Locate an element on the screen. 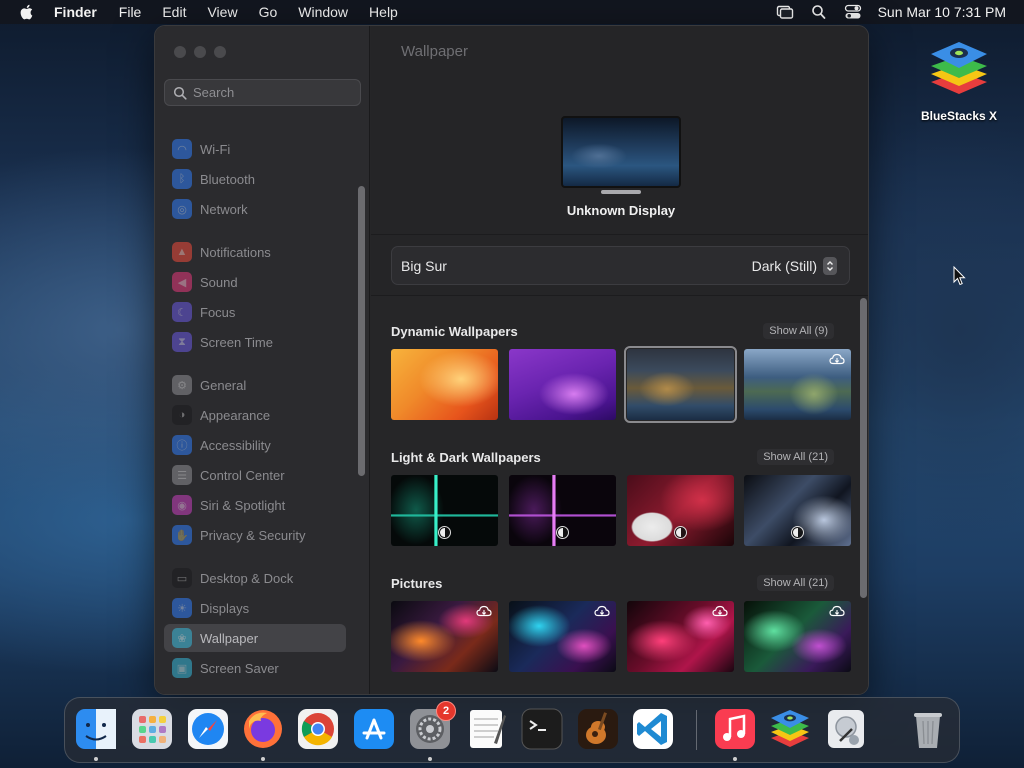 This screenshot has height=768, width=1024. minimize-window-button is located at coordinates (200, 52).